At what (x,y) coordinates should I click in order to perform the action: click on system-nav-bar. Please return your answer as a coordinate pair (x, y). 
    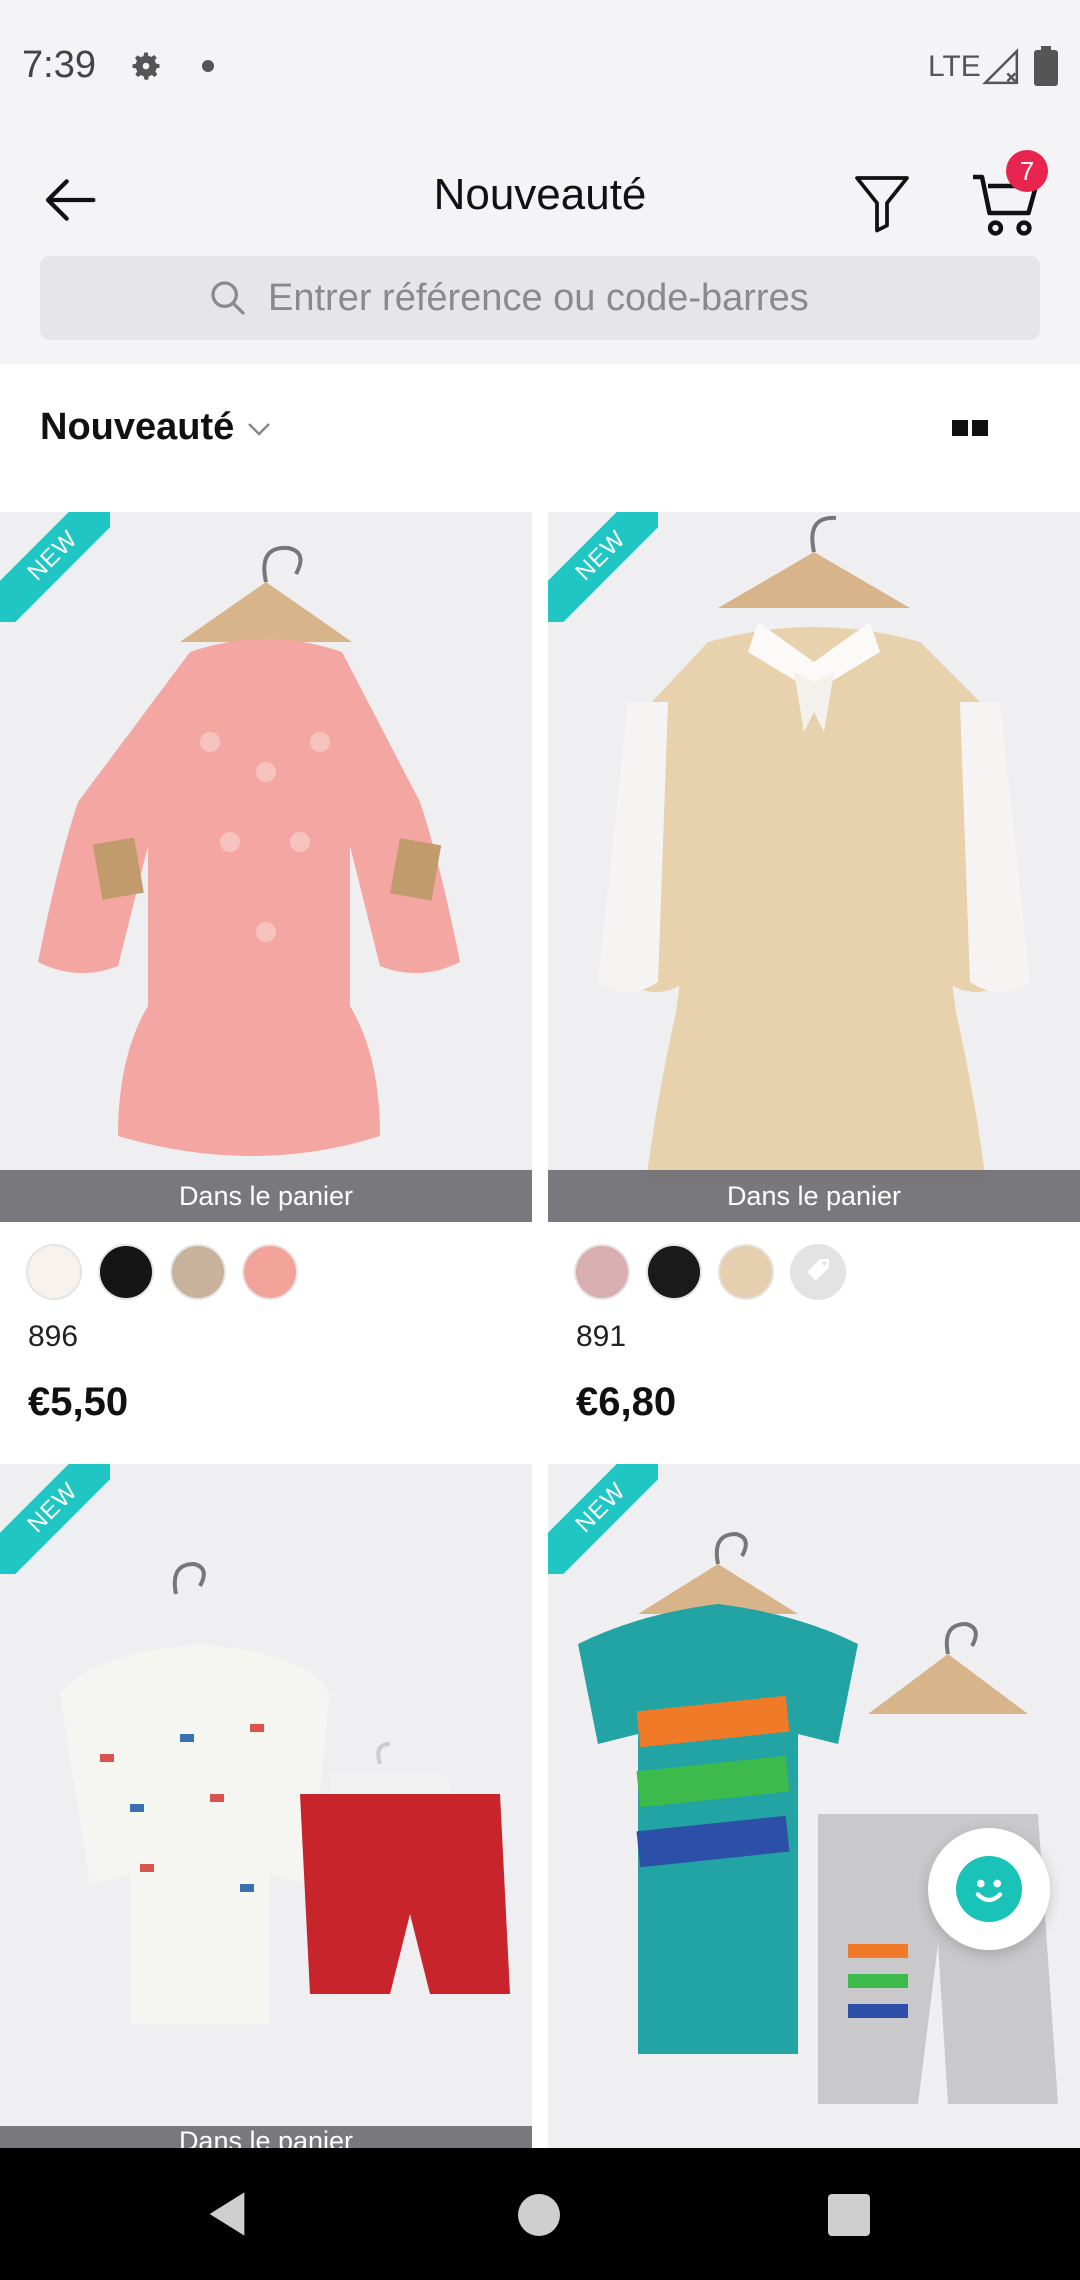
    Looking at the image, I should click on (540, 2214).